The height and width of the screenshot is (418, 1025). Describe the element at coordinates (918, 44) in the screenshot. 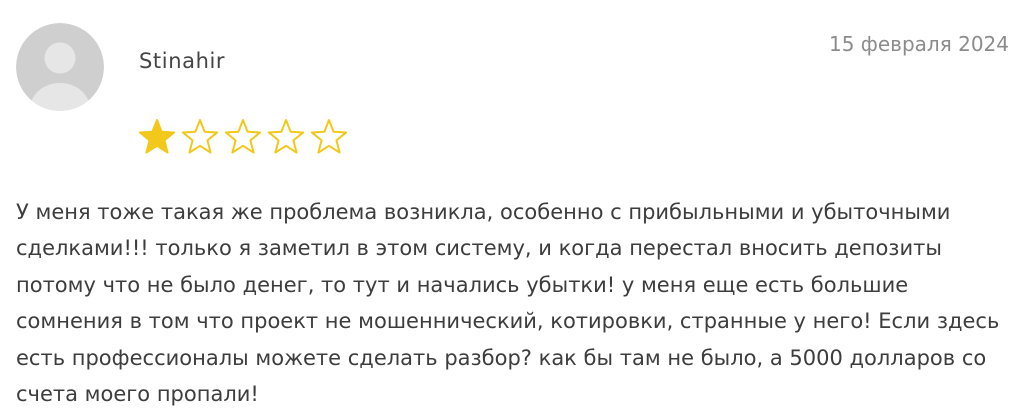

I see `review-date: 15 февраля 2024` at that location.